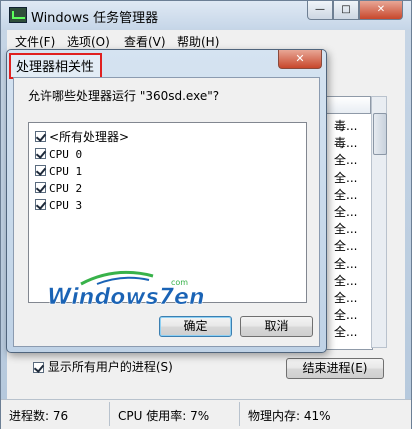 This screenshot has height=429, width=412. I want to click on cpu-item-label: CPU 2, so click(66, 188).